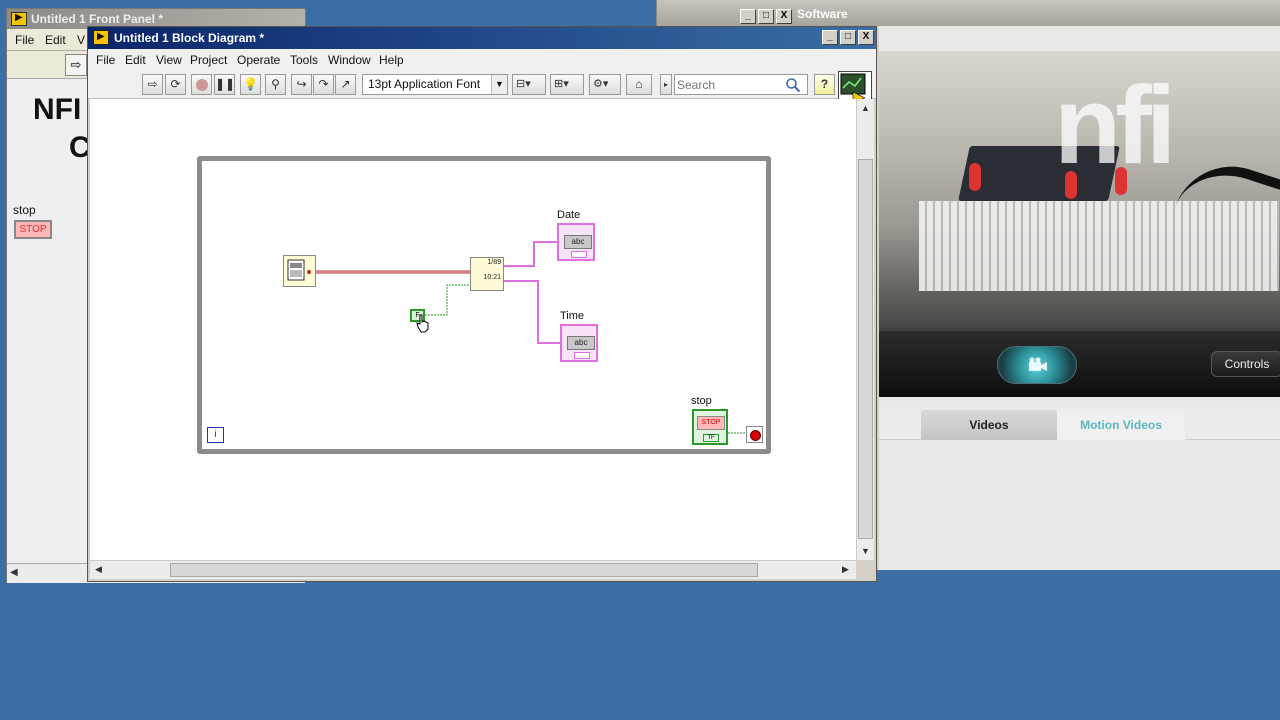 The width and height of the screenshot is (1280, 720). Describe the element at coordinates (422, 323) in the screenshot. I see `hand-cursor-icon` at that location.